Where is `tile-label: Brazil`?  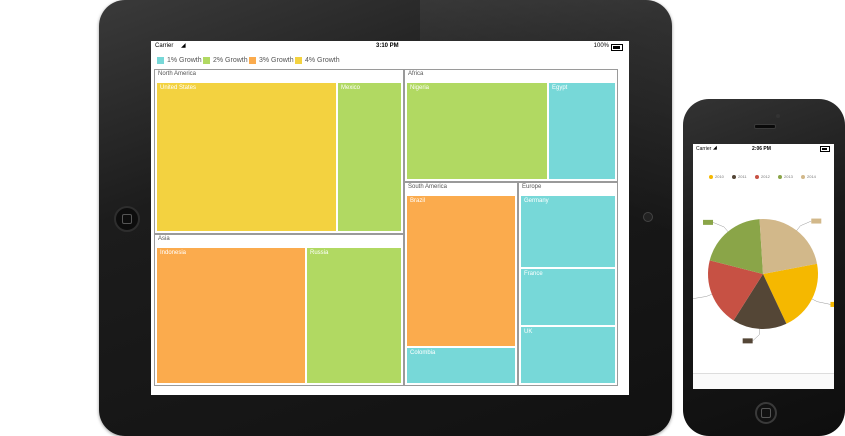
tile-label: Brazil is located at coordinates (418, 201).